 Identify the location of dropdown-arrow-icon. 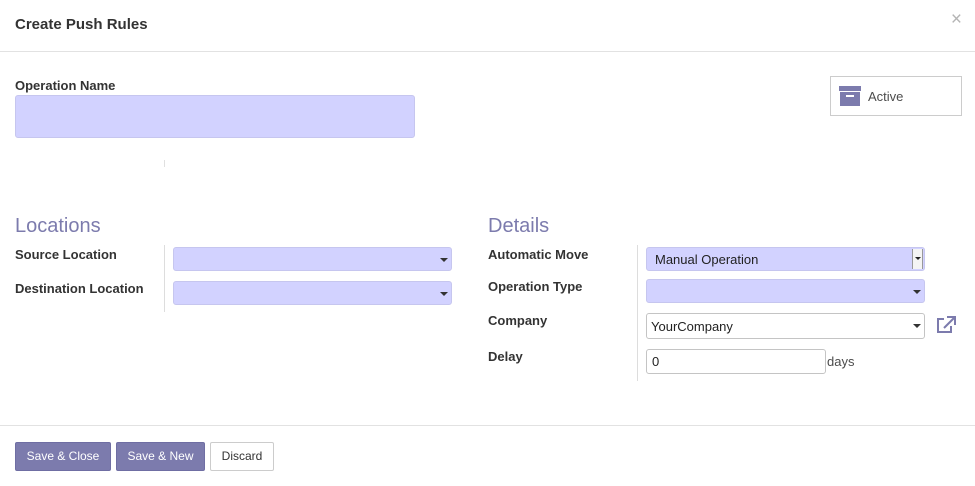
(917, 259).